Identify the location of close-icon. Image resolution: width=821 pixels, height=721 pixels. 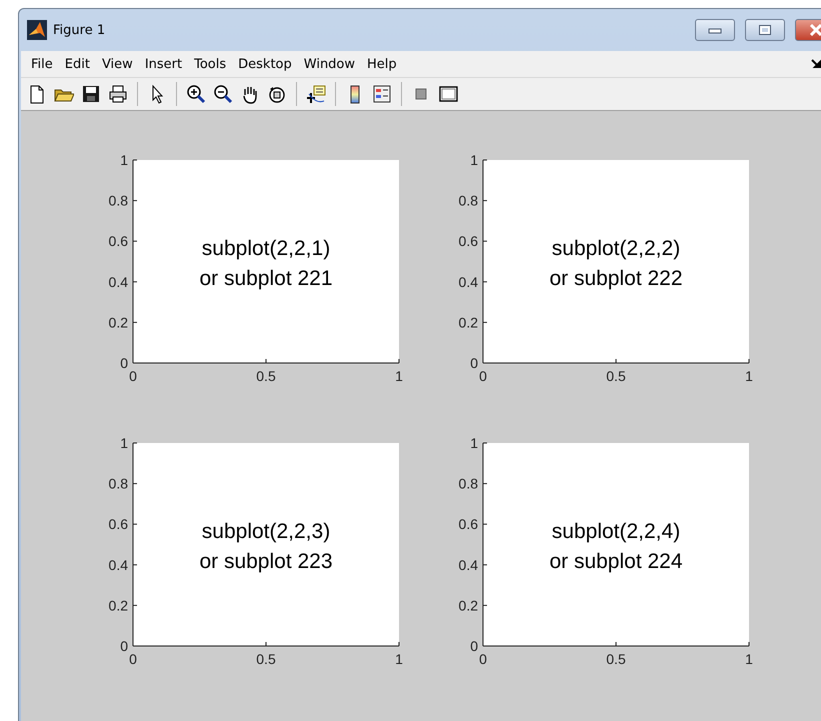
(815, 30).